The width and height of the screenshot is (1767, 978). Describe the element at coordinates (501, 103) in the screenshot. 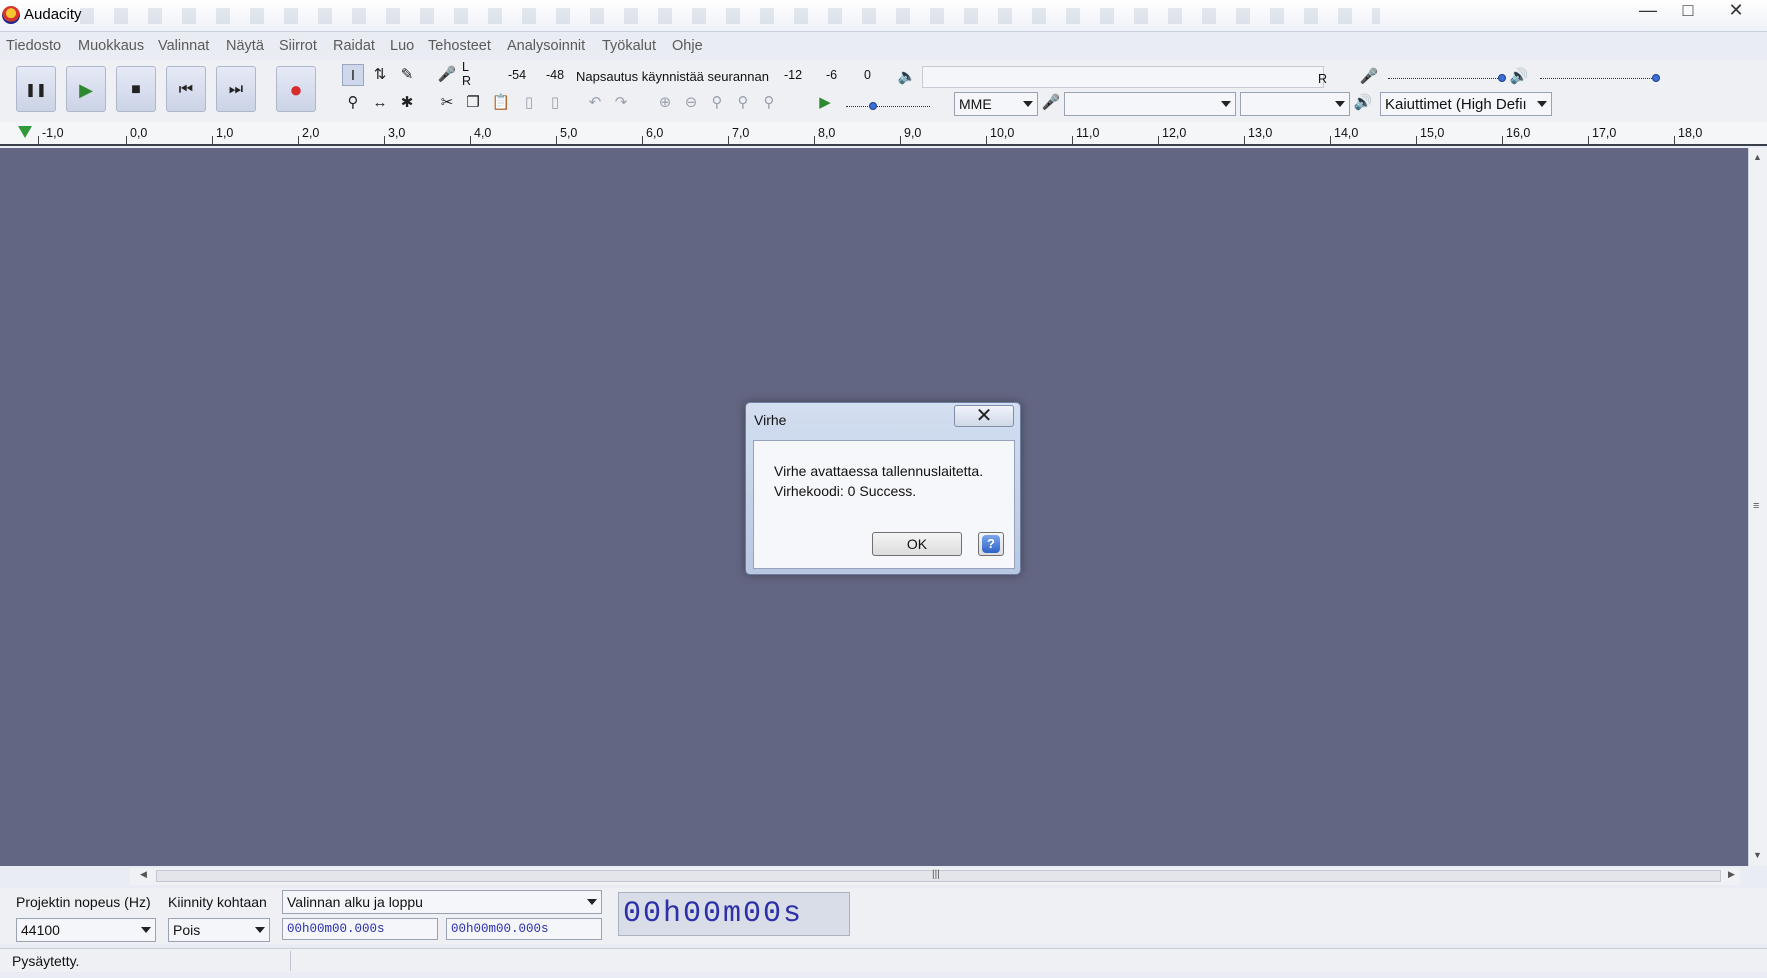

I see `paste-icon: 📋` at that location.